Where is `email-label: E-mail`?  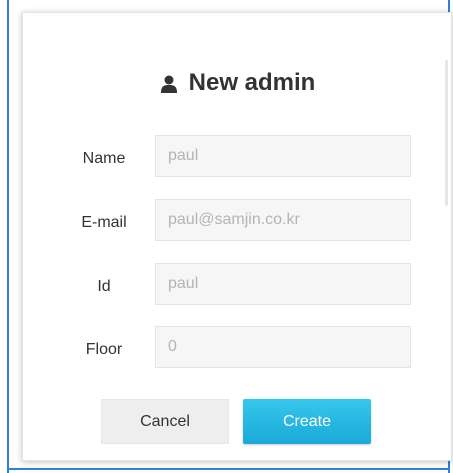
email-label: E-mail is located at coordinates (104, 222).